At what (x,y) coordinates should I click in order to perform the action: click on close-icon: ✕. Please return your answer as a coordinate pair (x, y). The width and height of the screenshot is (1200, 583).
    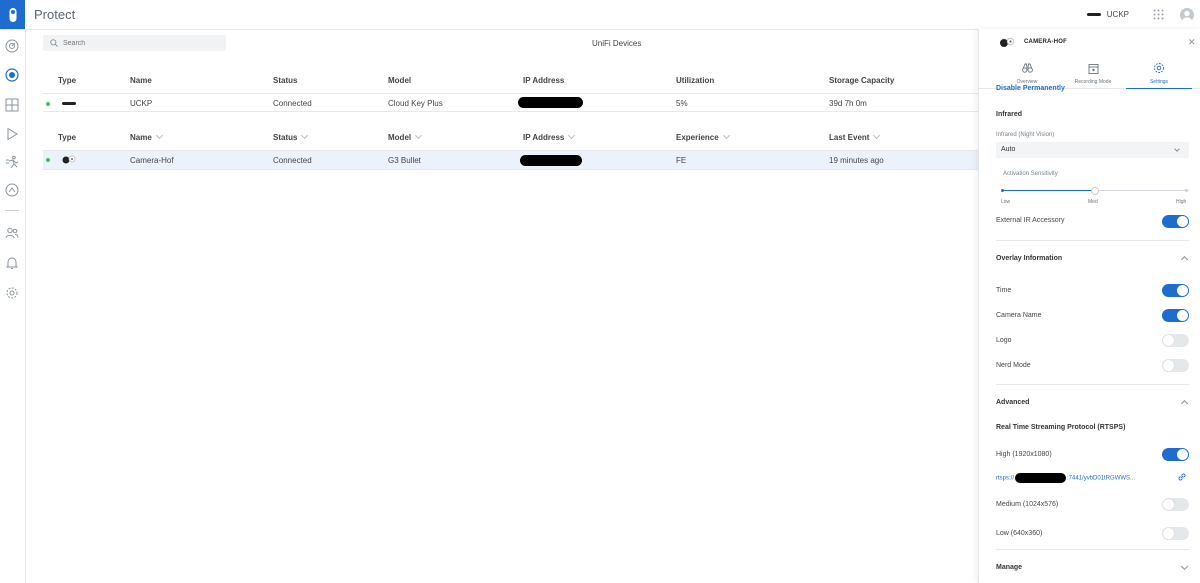
    Looking at the image, I should click on (1192, 42).